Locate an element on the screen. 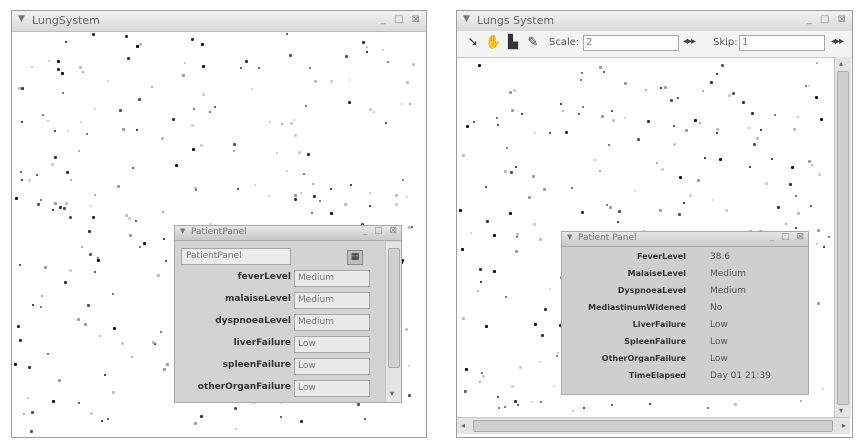  panel-action-button: ▦ is located at coordinates (355, 257).